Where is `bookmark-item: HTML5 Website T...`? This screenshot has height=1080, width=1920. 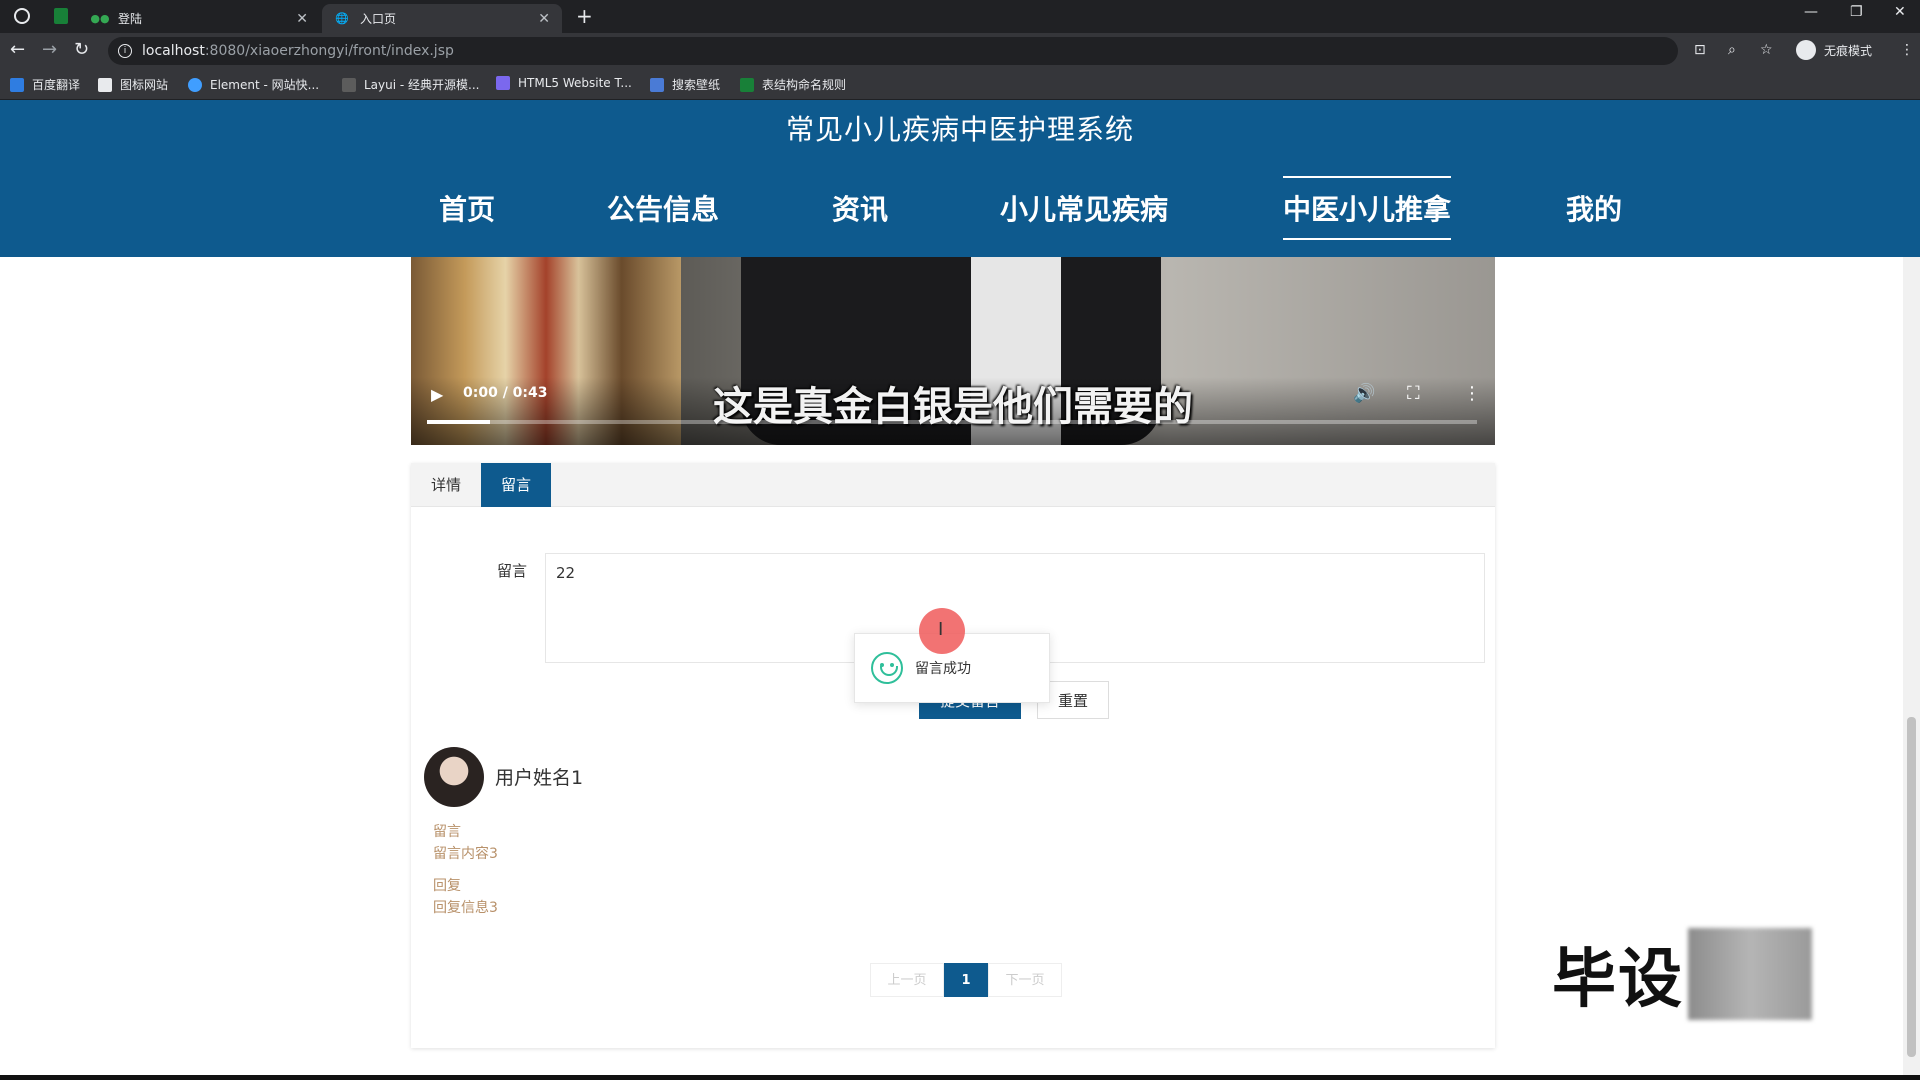
bookmark-item: HTML5 Website T... is located at coordinates (564, 83).